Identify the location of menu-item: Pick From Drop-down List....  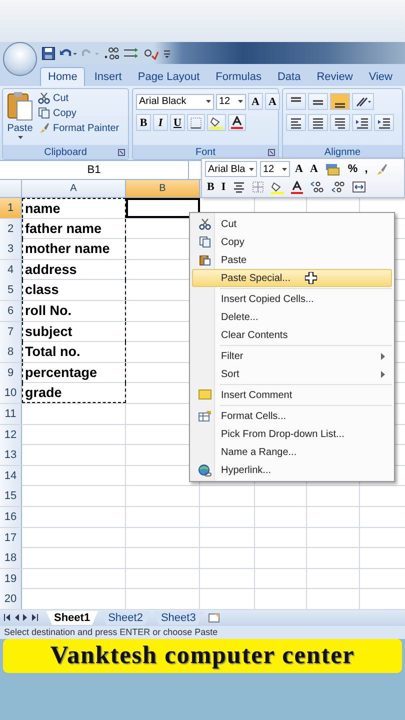
(292, 434).